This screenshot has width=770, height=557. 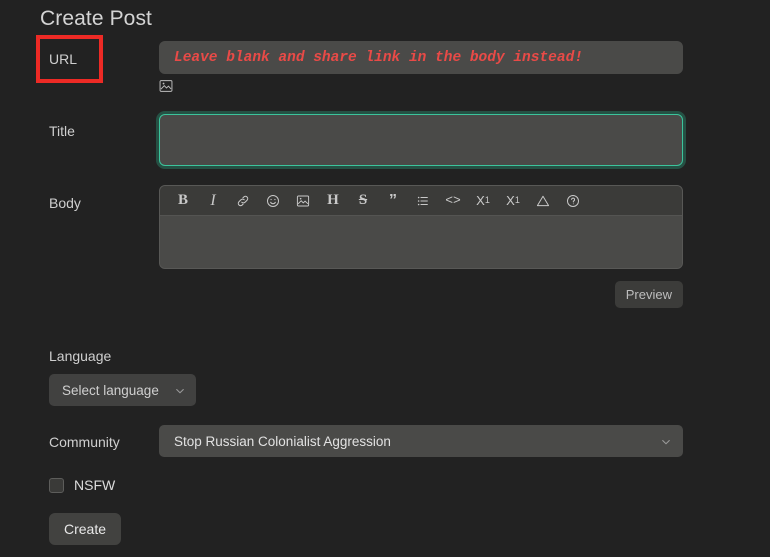 What do you see at coordinates (110, 390) in the screenshot?
I see `language-selected-value: Select language` at bounding box center [110, 390].